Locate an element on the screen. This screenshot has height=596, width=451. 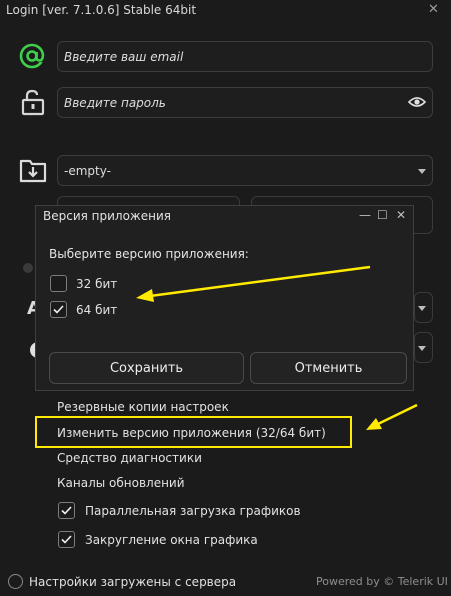
status-text: Настройки загружены с сервера is located at coordinates (133, 582).